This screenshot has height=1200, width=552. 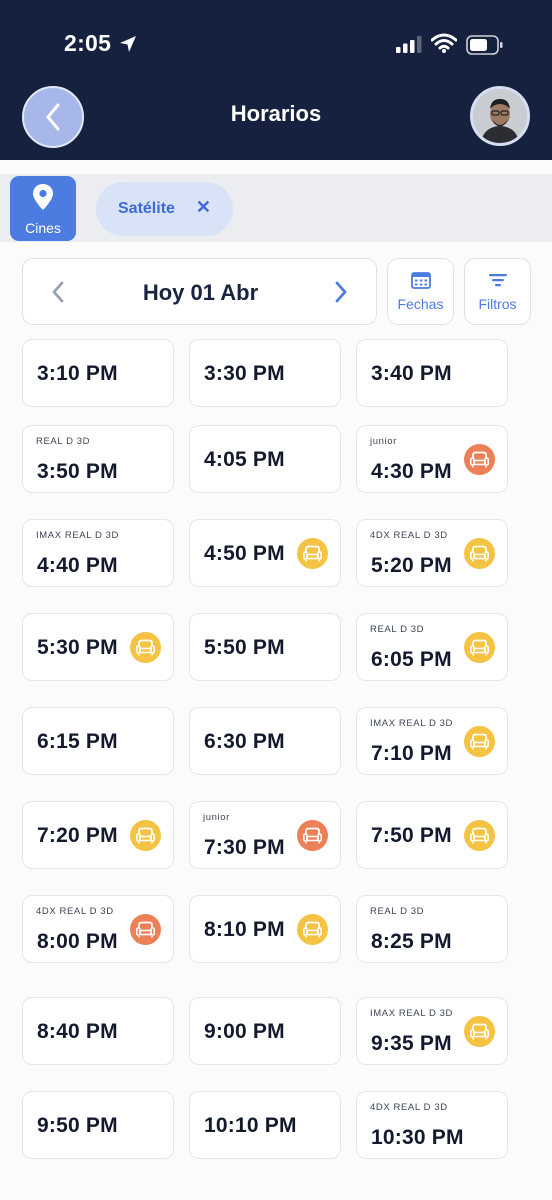 What do you see at coordinates (411, 753) in the screenshot?
I see `showtime-label: 7:10 PM` at bounding box center [411, 753].